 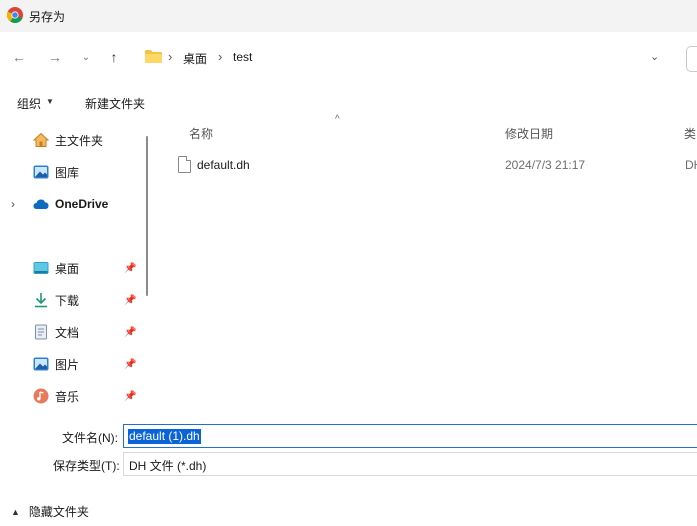 What do you see at coordinates (58, 512) in the screenshot?
I see `hide-folders-label: 隐藏文件夹` at bounding box center [58, 512].